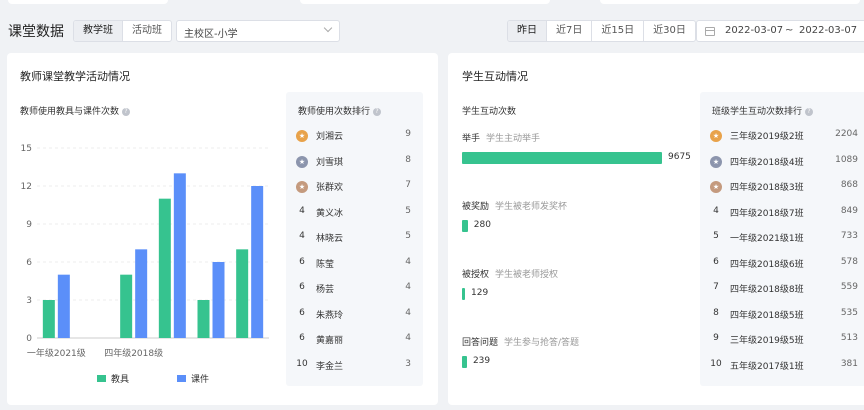 Image resolution: width=864 pixels, height=410 pixels. Describe the element at coordinates (480, 293) in the screenshot. I see `interaction-value: 129` at that location.